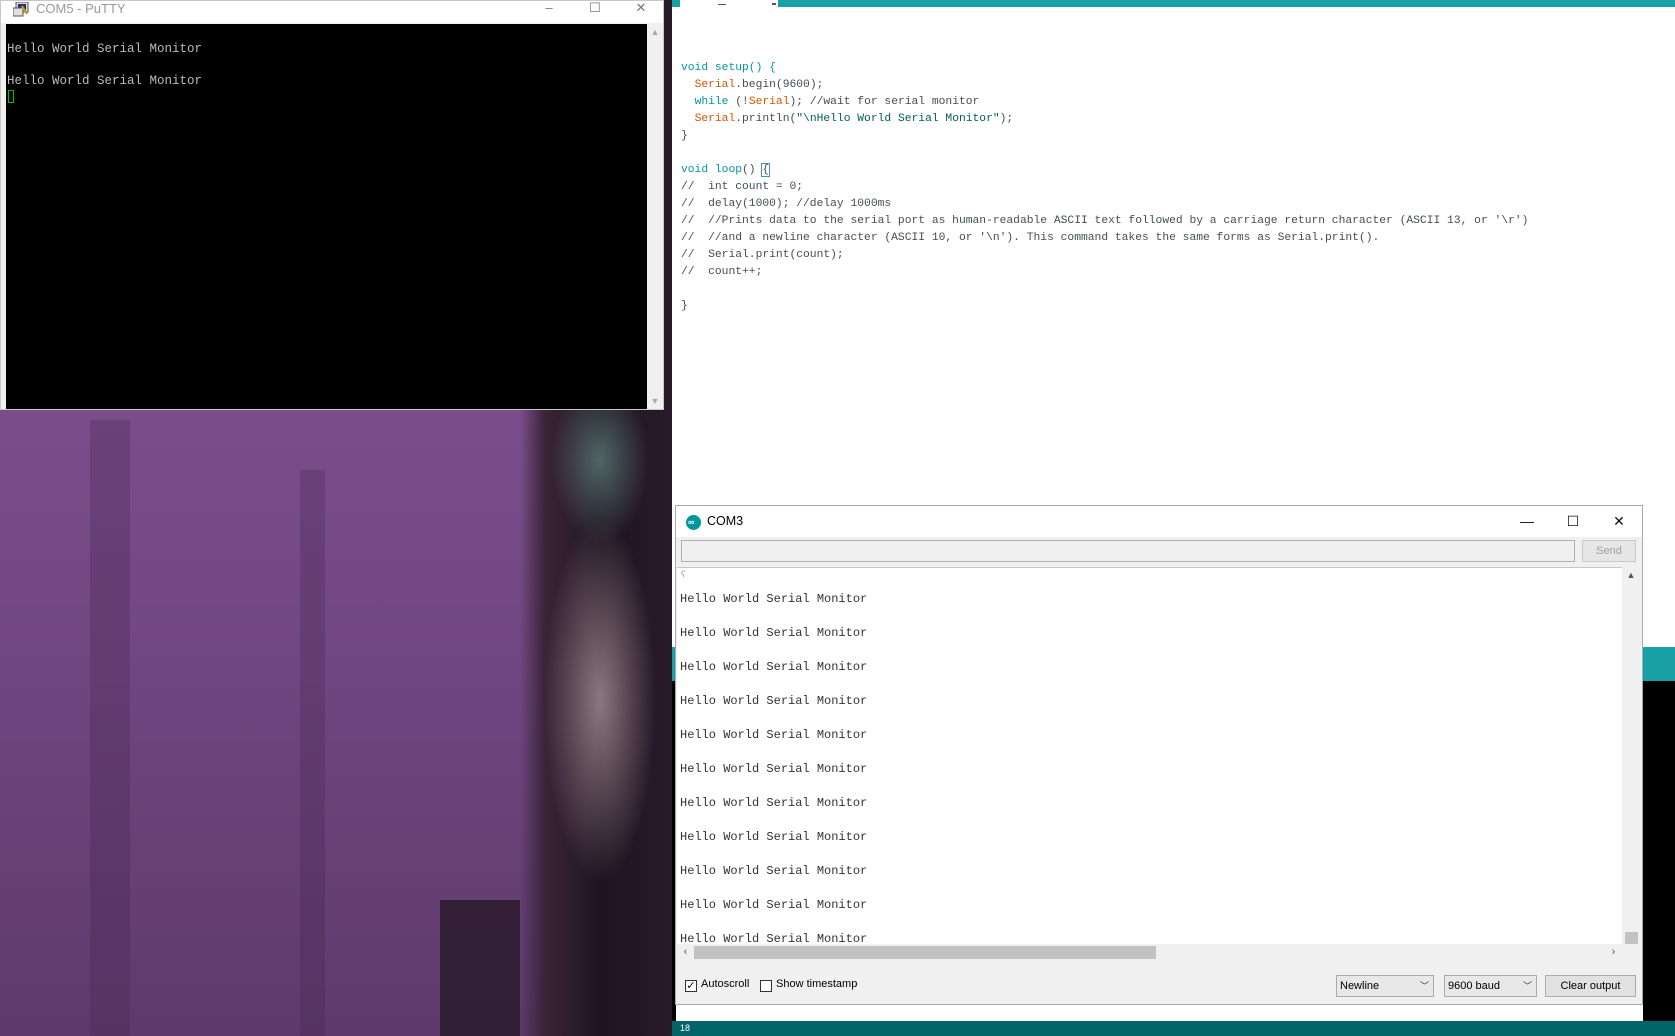  Describe the element at coordinates (691, 986) in the screenshot. I see `autoscroll-checkbox: ✓` at that location.